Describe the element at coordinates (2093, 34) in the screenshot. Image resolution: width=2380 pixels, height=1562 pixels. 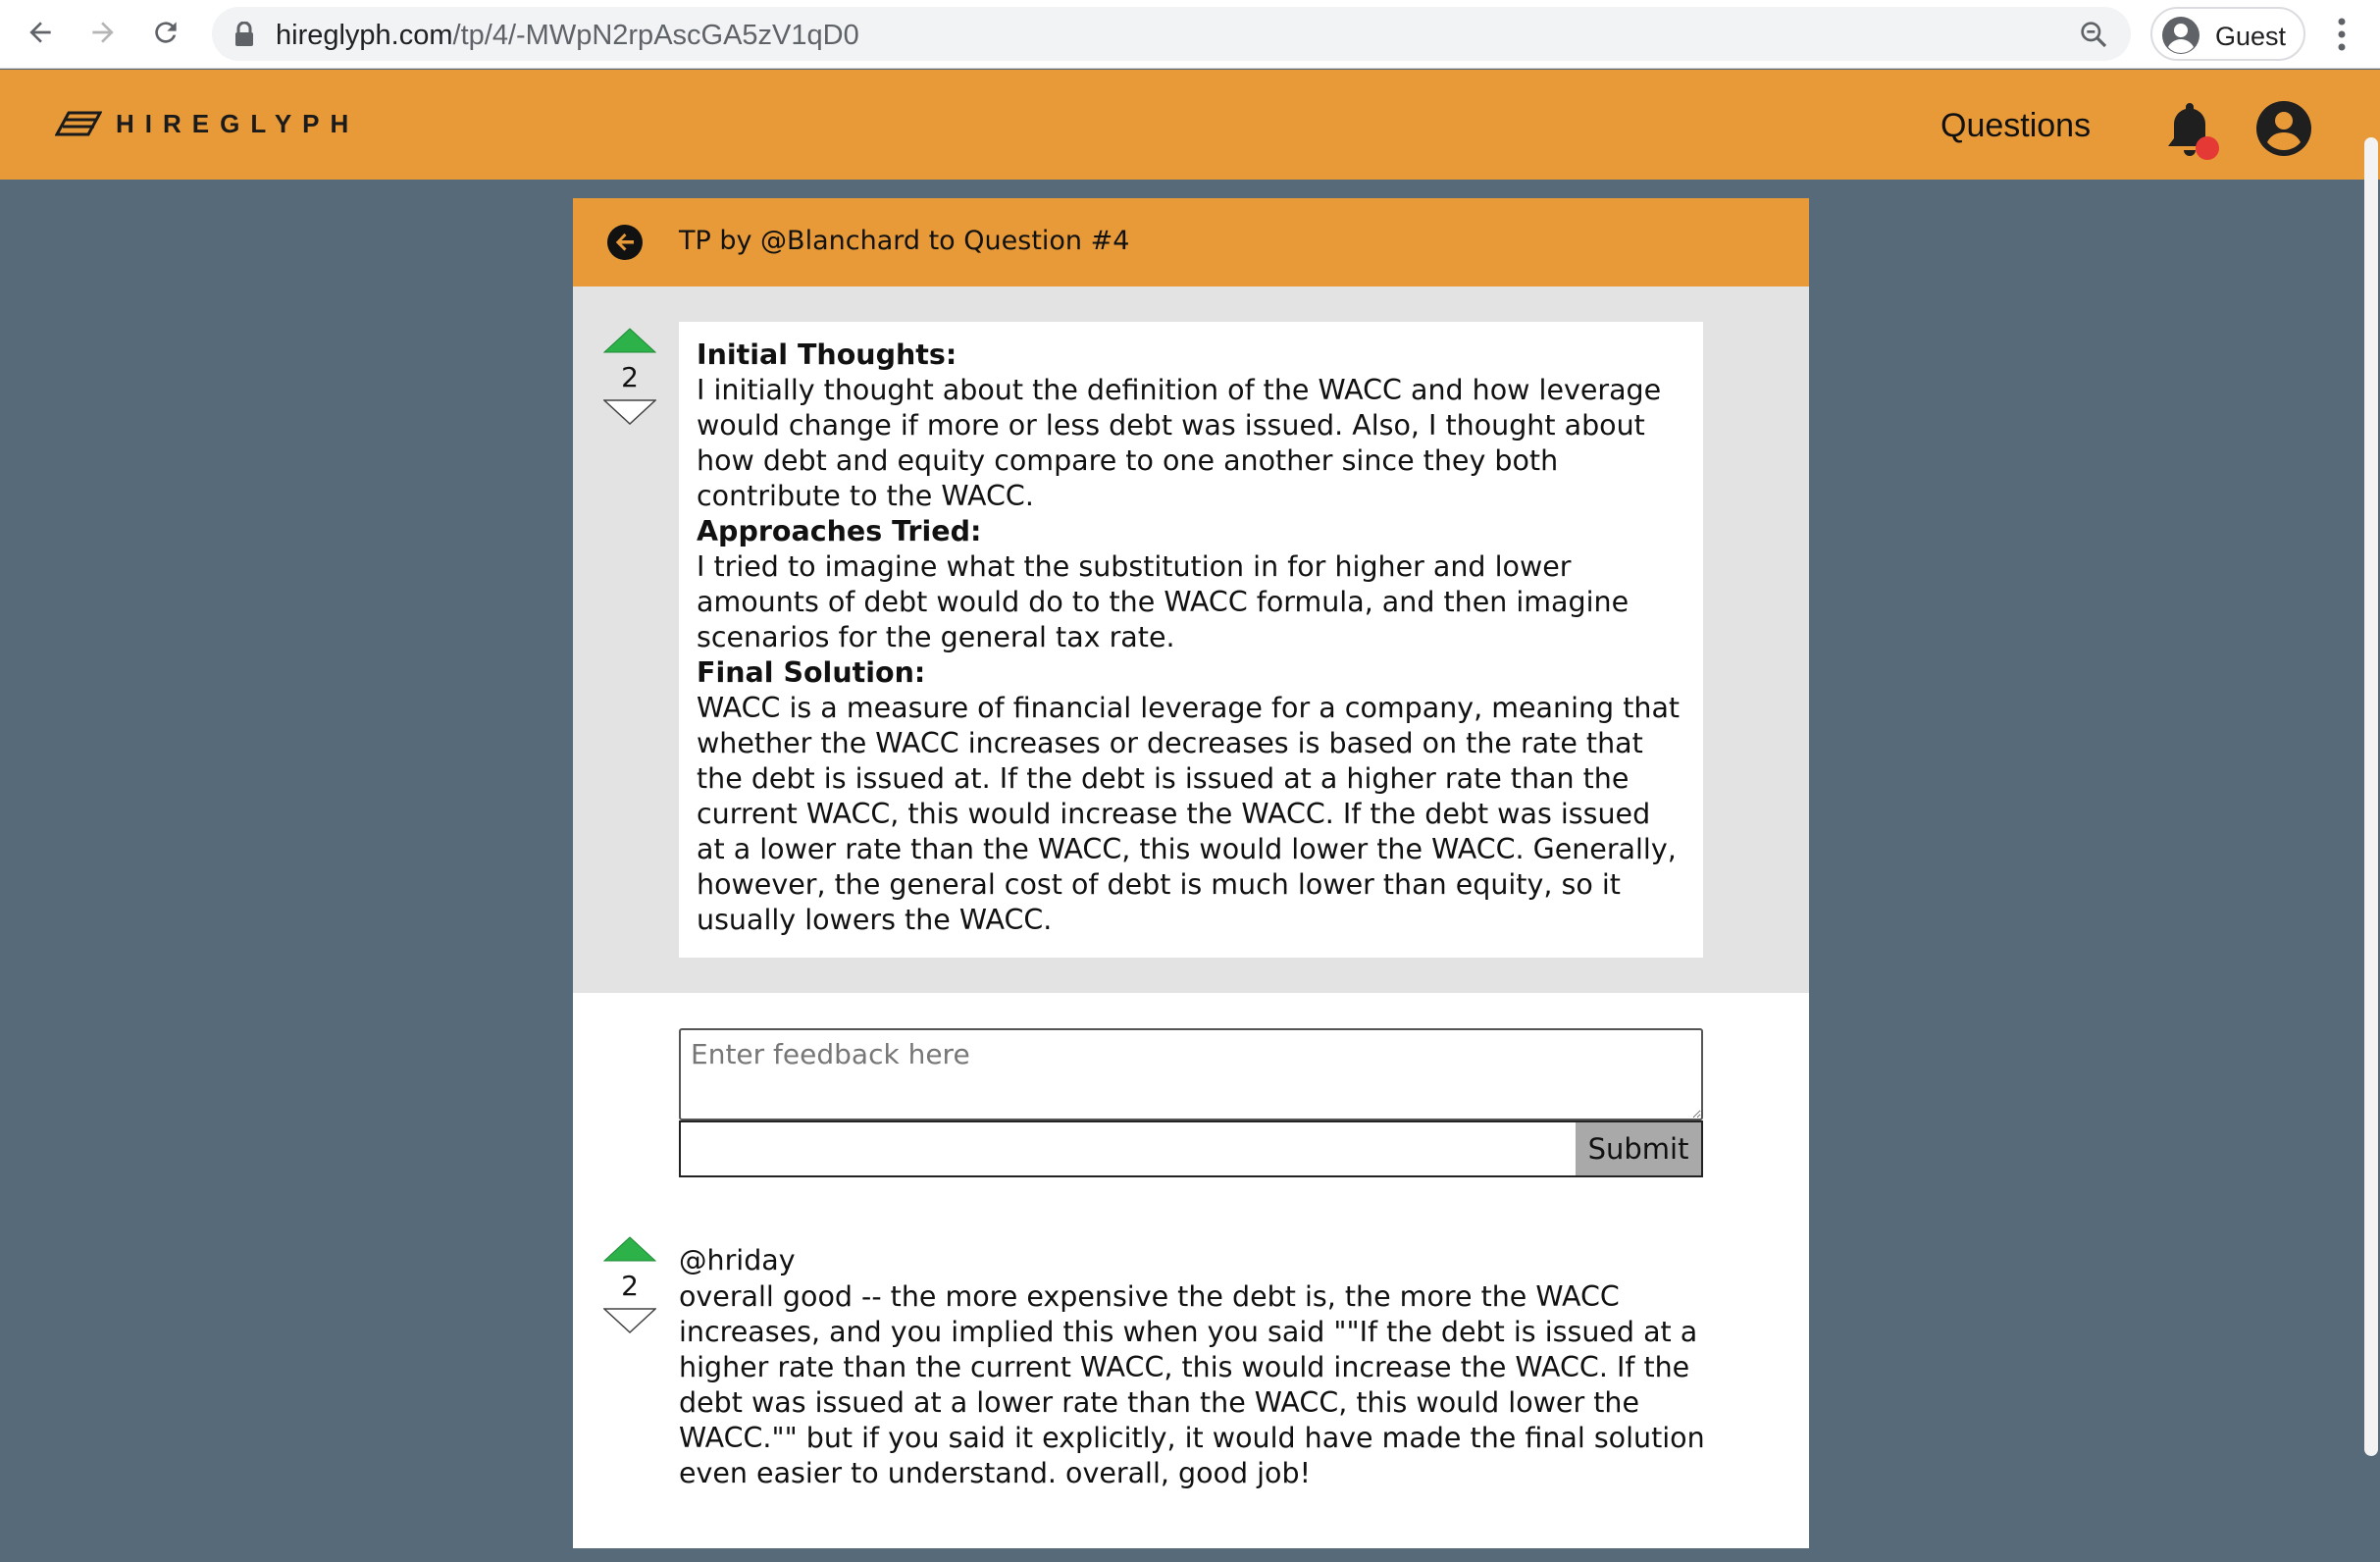
I see `zoom-icon` at that location.